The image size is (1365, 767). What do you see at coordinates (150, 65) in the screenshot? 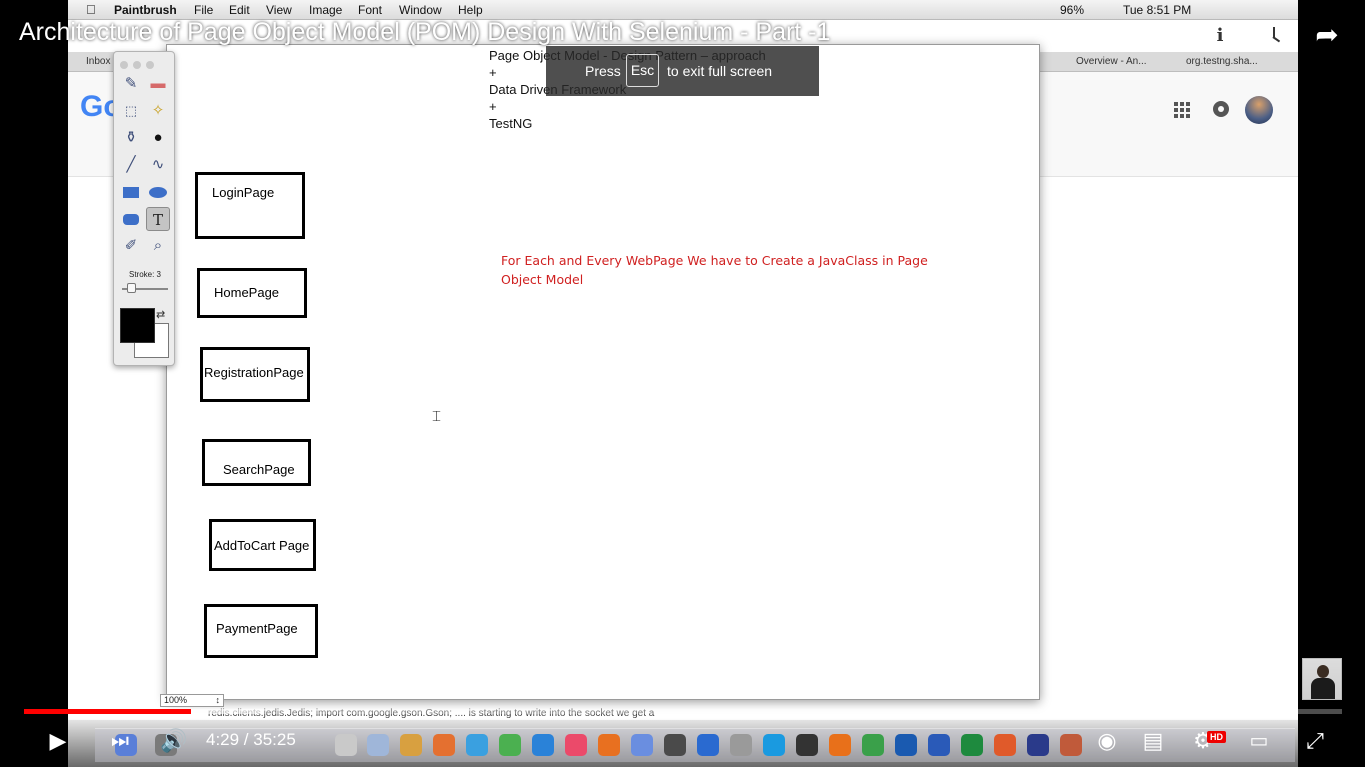
I see `zoom-icon` at bounding box center [150, 65].